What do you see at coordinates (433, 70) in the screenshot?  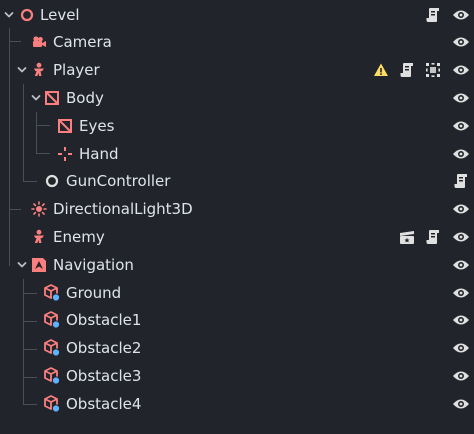 I see `group-icon` at bounding box center [433, 70].